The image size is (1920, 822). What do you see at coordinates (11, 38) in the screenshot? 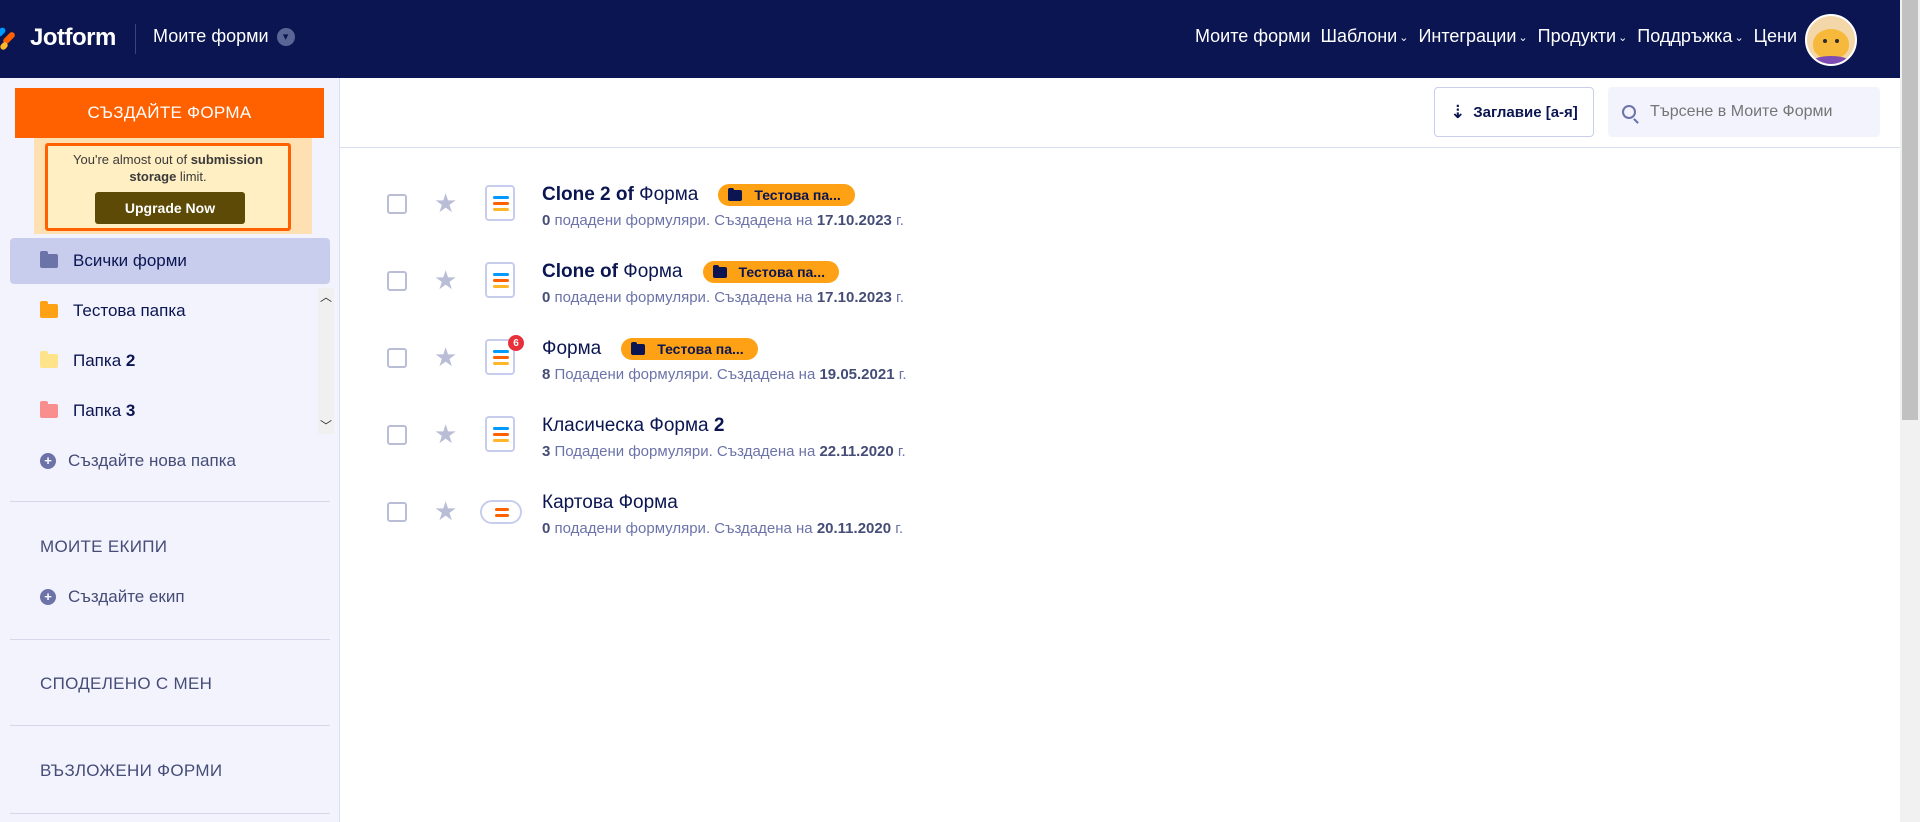
I see `jotform-logo-icon` at bounding box center [11, 38].